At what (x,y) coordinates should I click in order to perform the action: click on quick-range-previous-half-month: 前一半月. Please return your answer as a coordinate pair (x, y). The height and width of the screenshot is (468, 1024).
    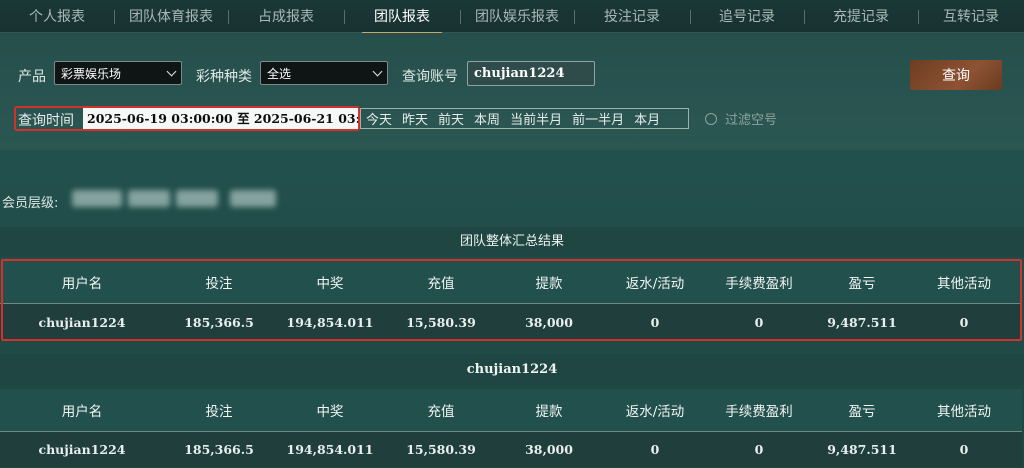
    Looking at the image, I should click on (598, 118).